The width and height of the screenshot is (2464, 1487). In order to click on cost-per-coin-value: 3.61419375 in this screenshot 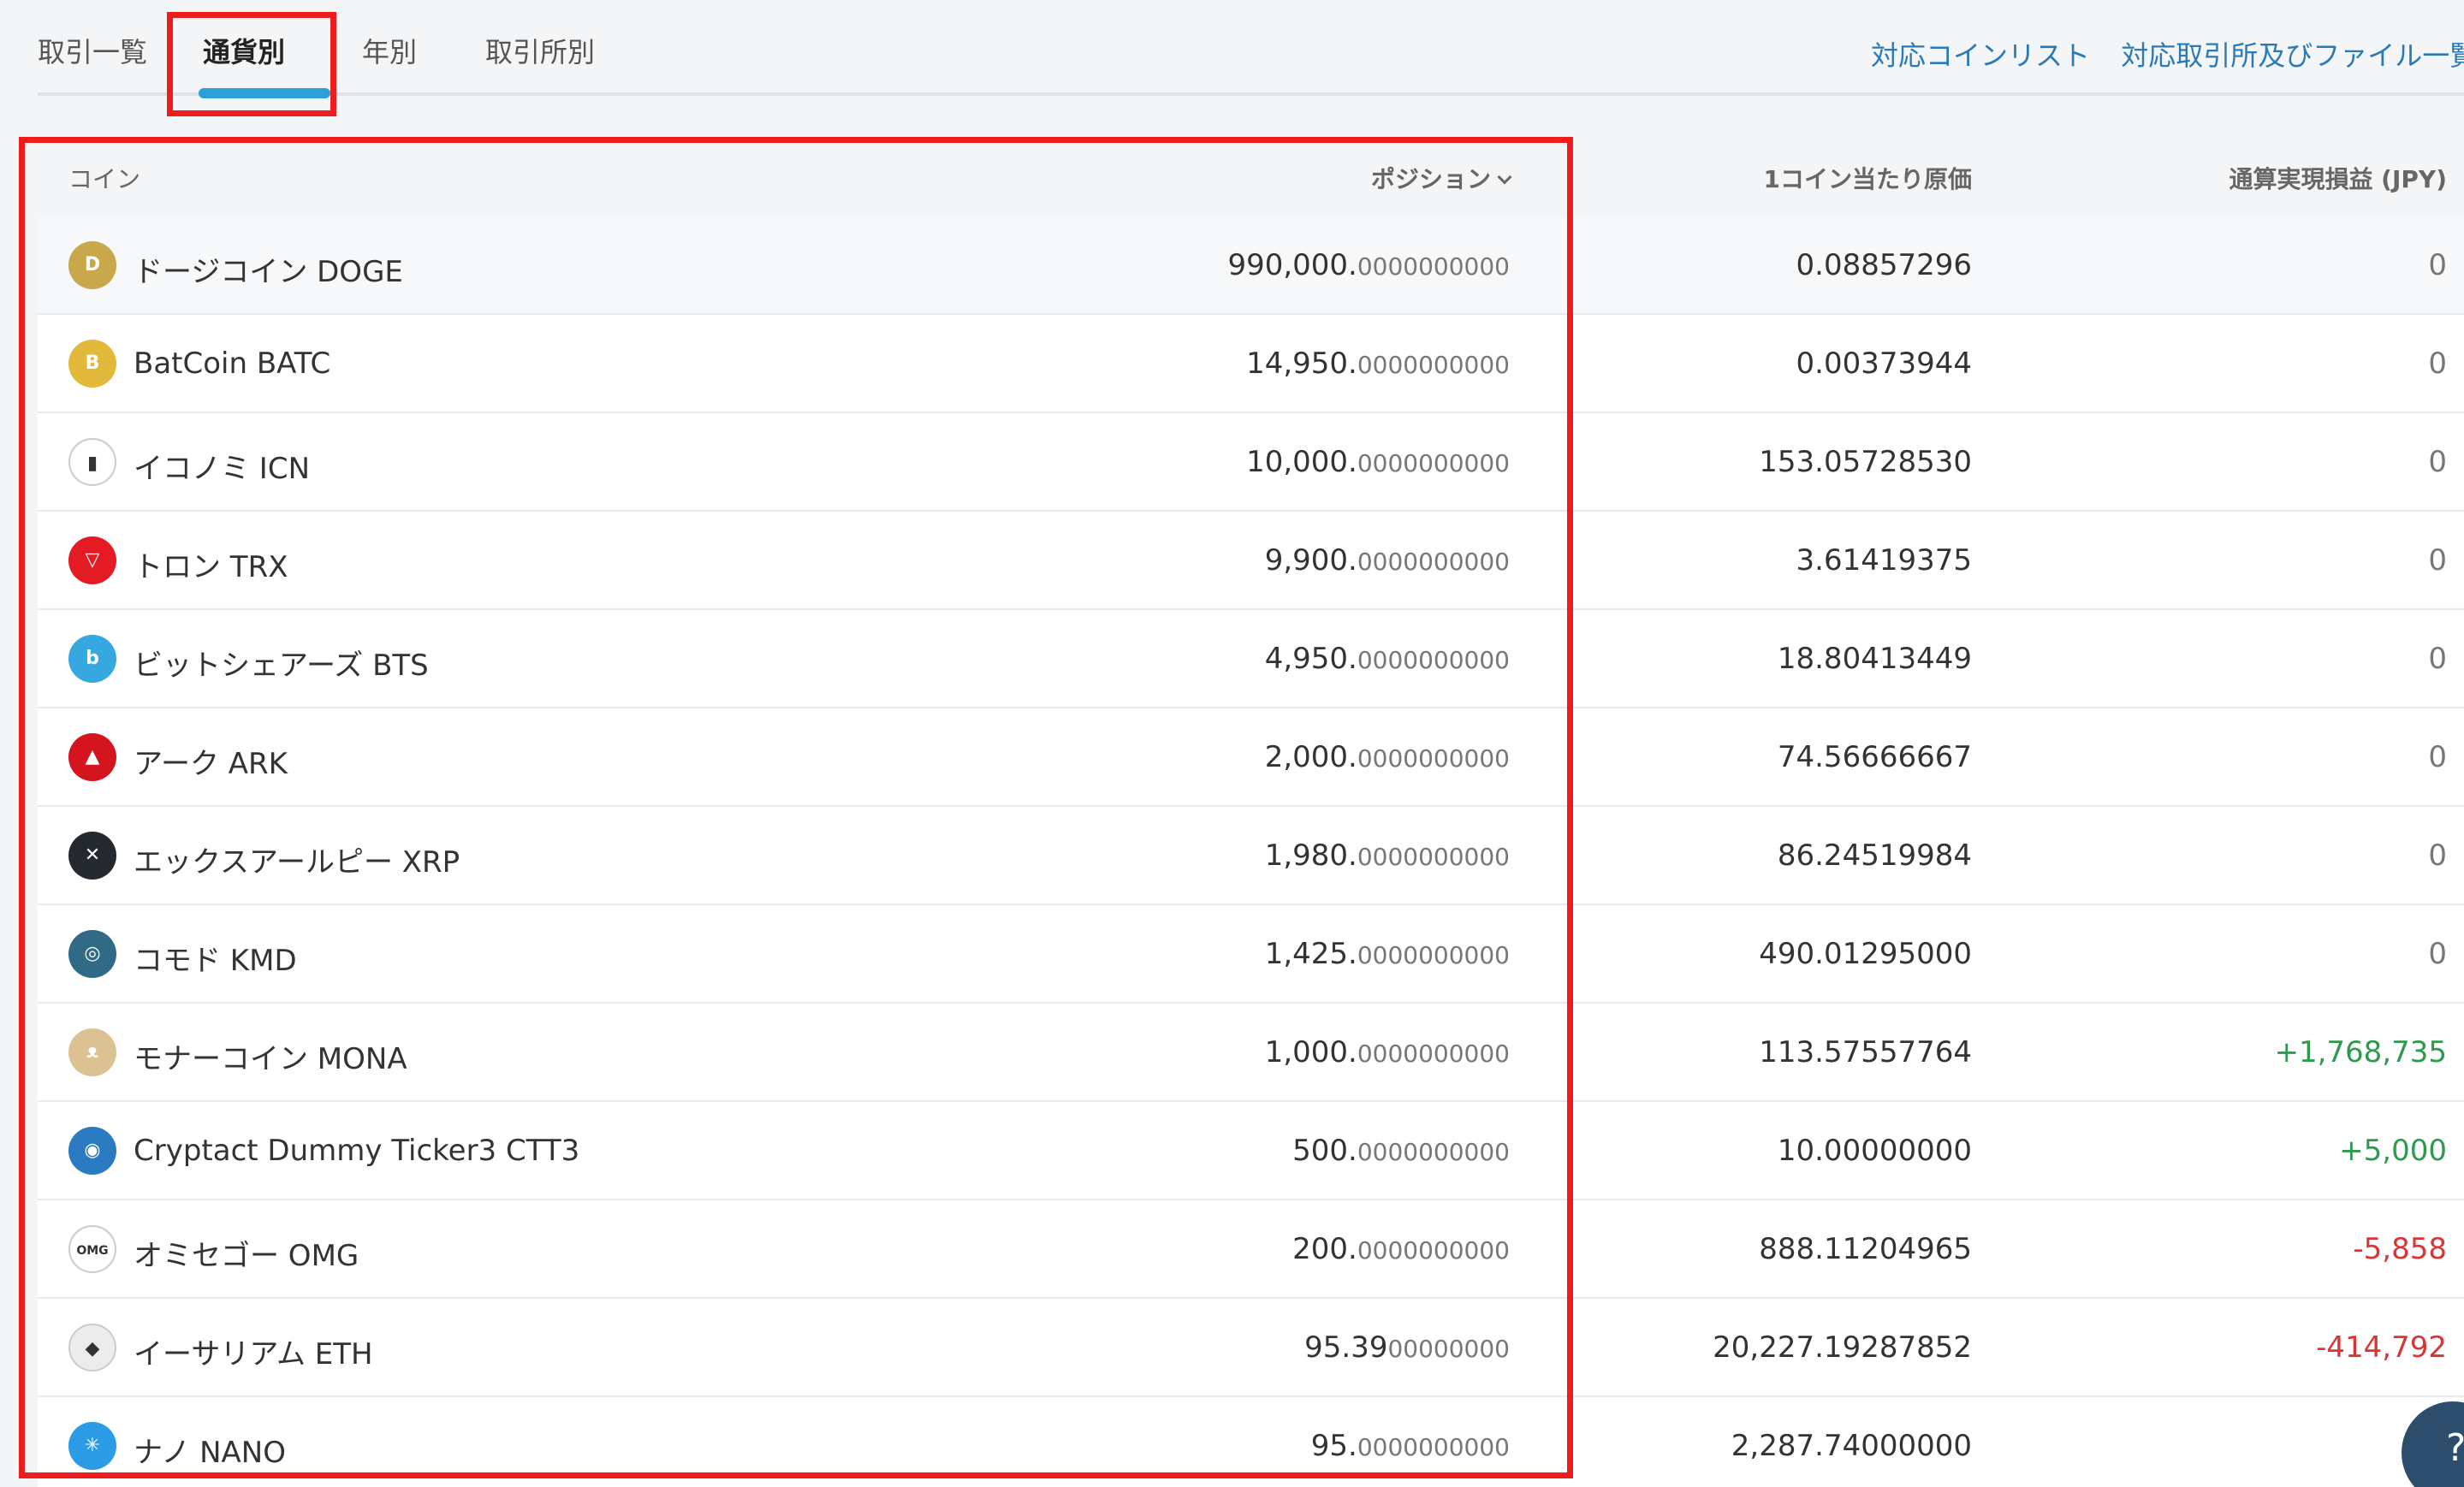, I will do `click(1884, 560)`.